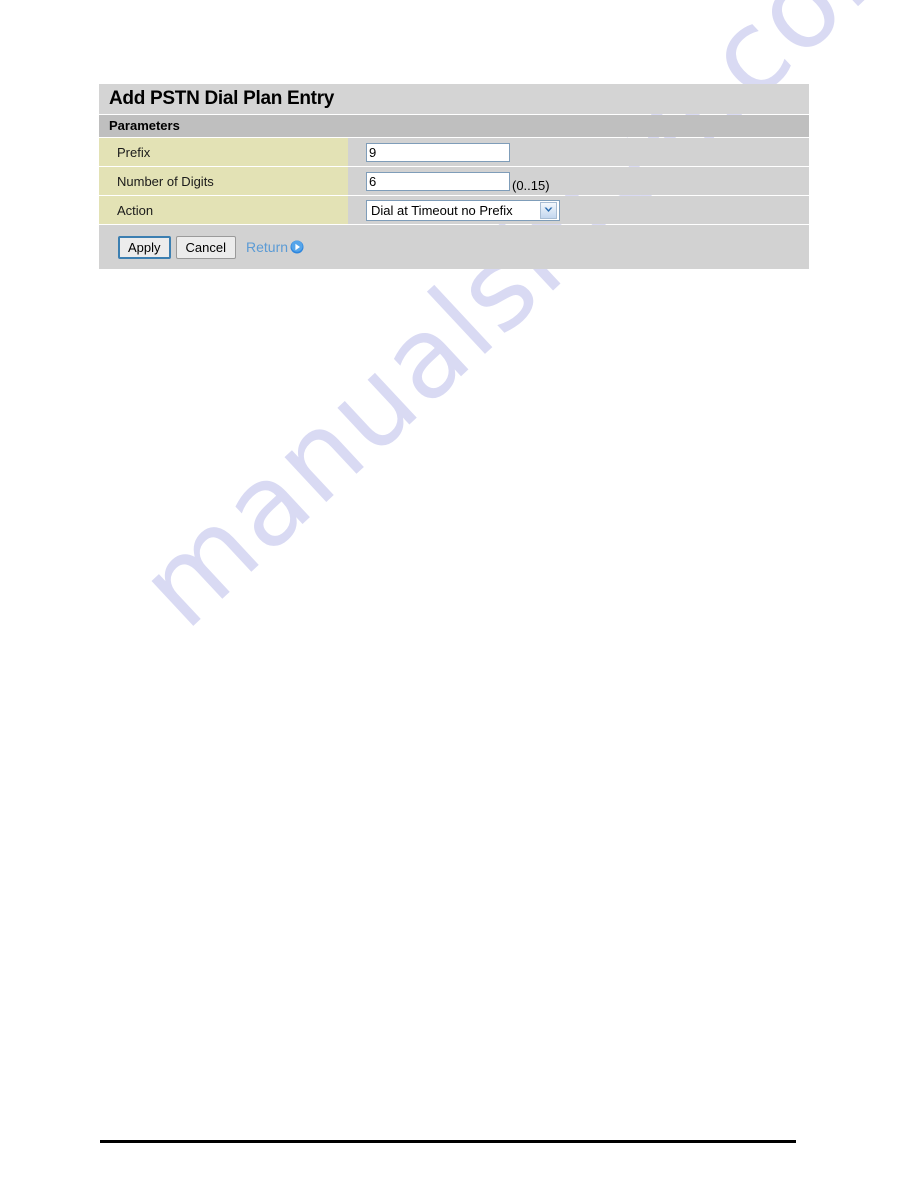 This screenshot has width=918, height=1188. Describe the element at coordinates (578, 210) in the screenshot. I see `action-field-cell: Dial at Timeout no Prefix` at that location.